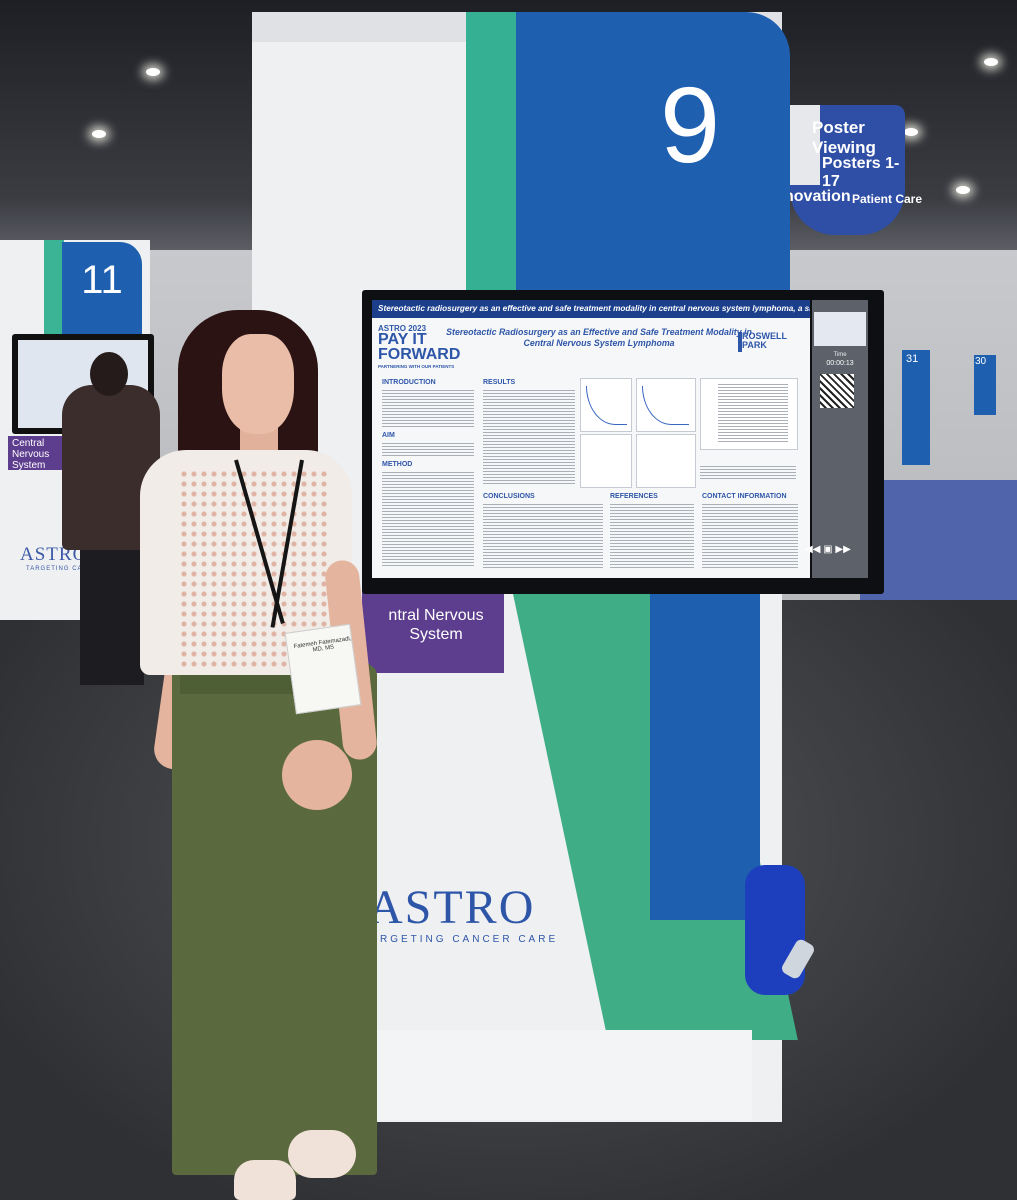 Image resolution: width=1017 pixels, height=1200 pixels. What do you see at coordinates (491, 152) in the screenshot?
I see `kiosk-9-teal-band` at bounding box center [491, 152].